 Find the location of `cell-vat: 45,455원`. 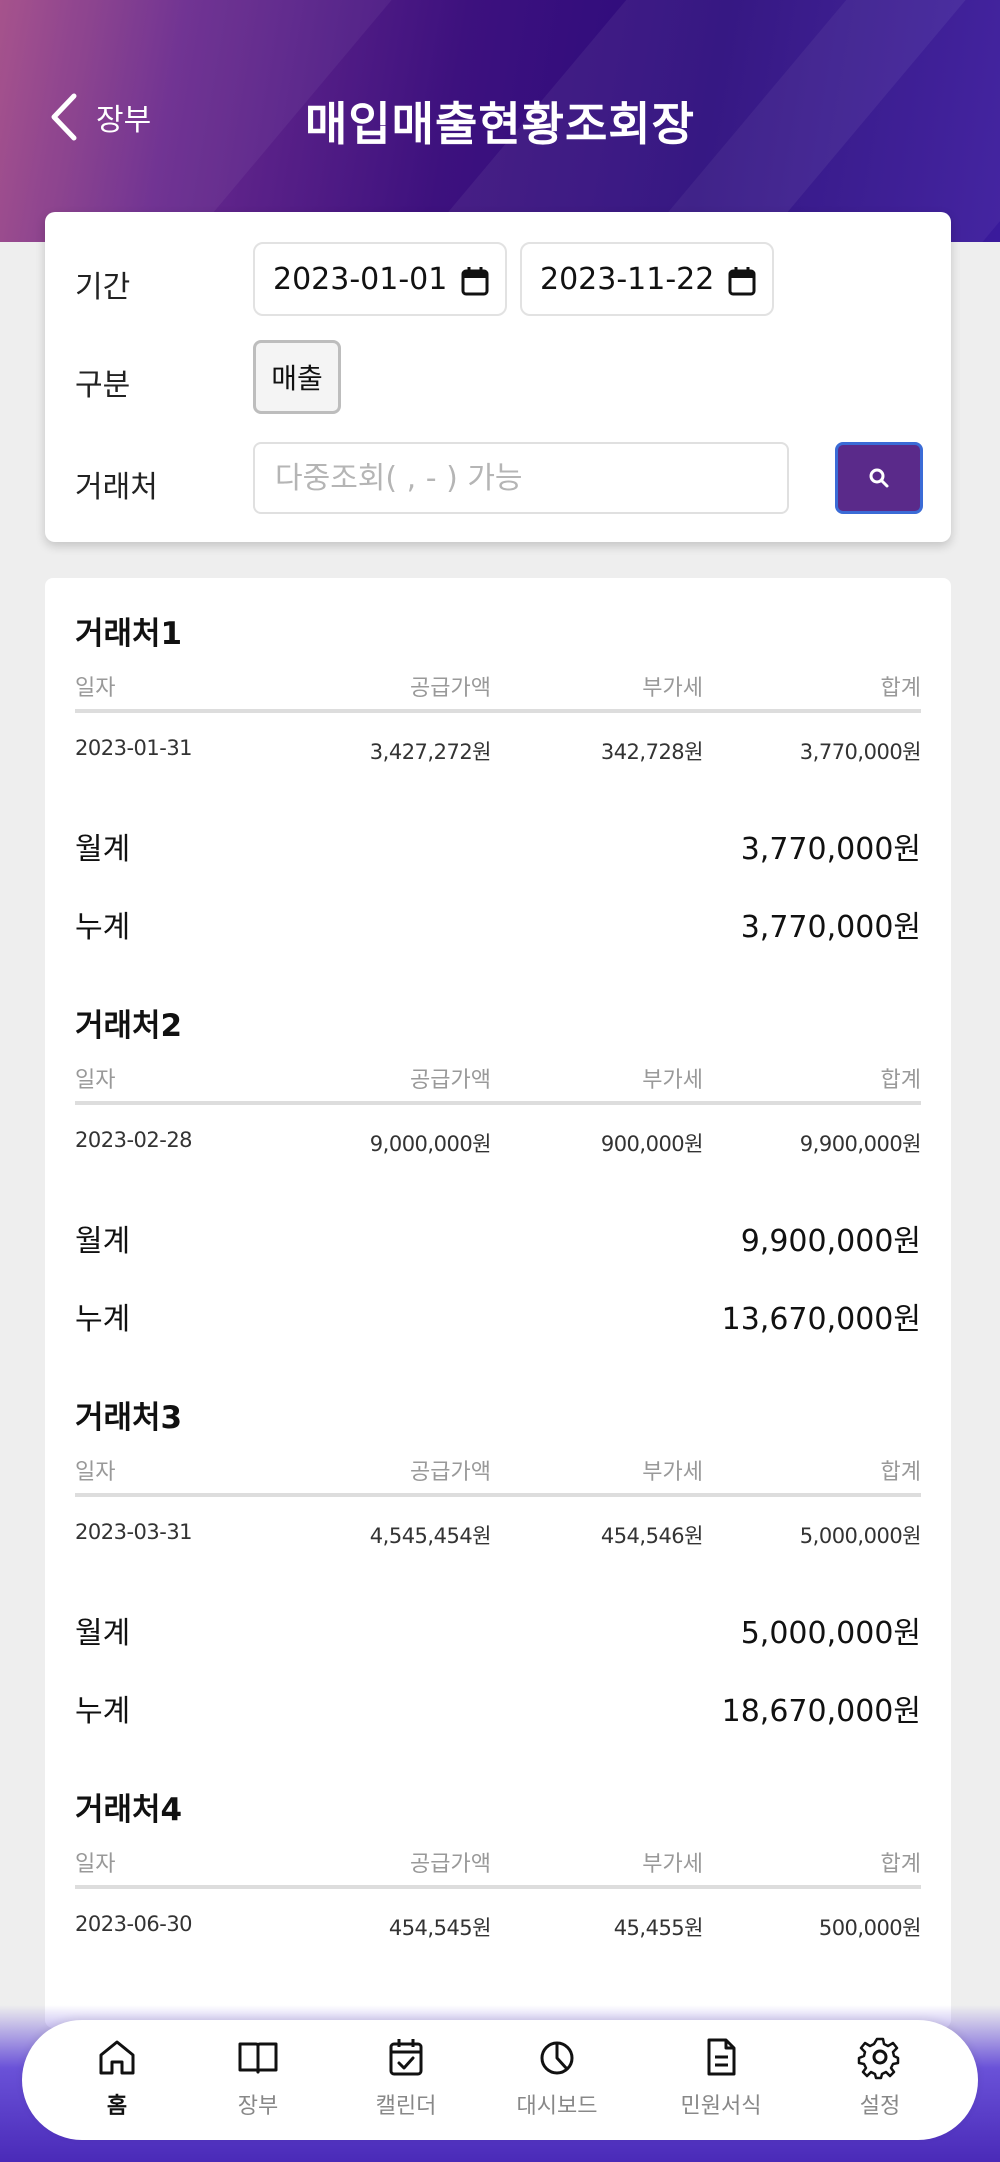

cell-vat: 45,455원 is located at coordinates (658, 1928).